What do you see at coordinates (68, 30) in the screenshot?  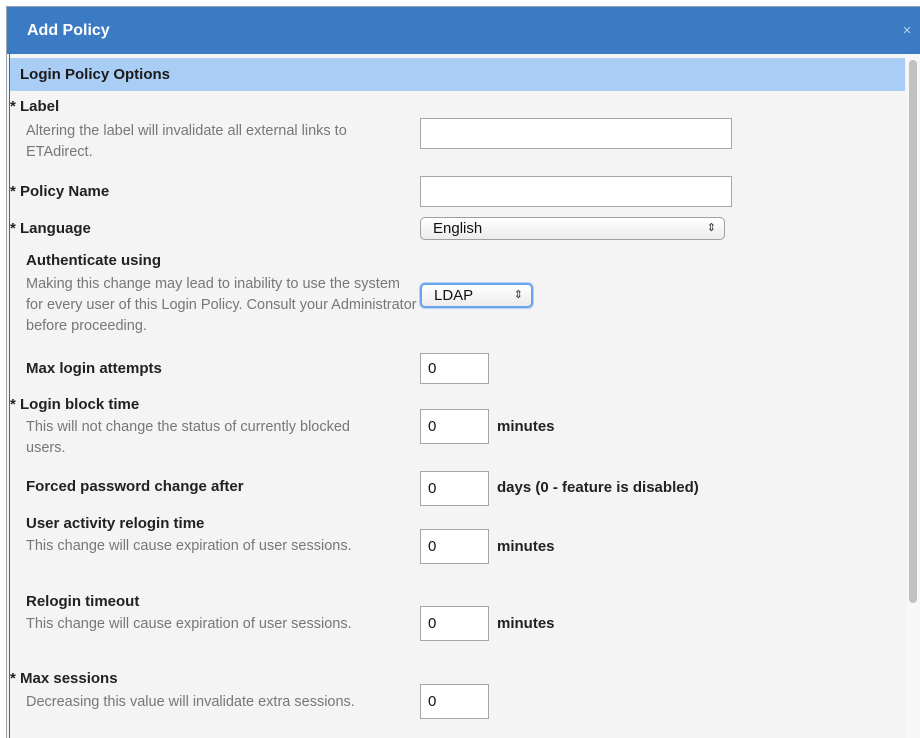 I see `dialog-title: Add Policy` at bounding box center [68, 30].